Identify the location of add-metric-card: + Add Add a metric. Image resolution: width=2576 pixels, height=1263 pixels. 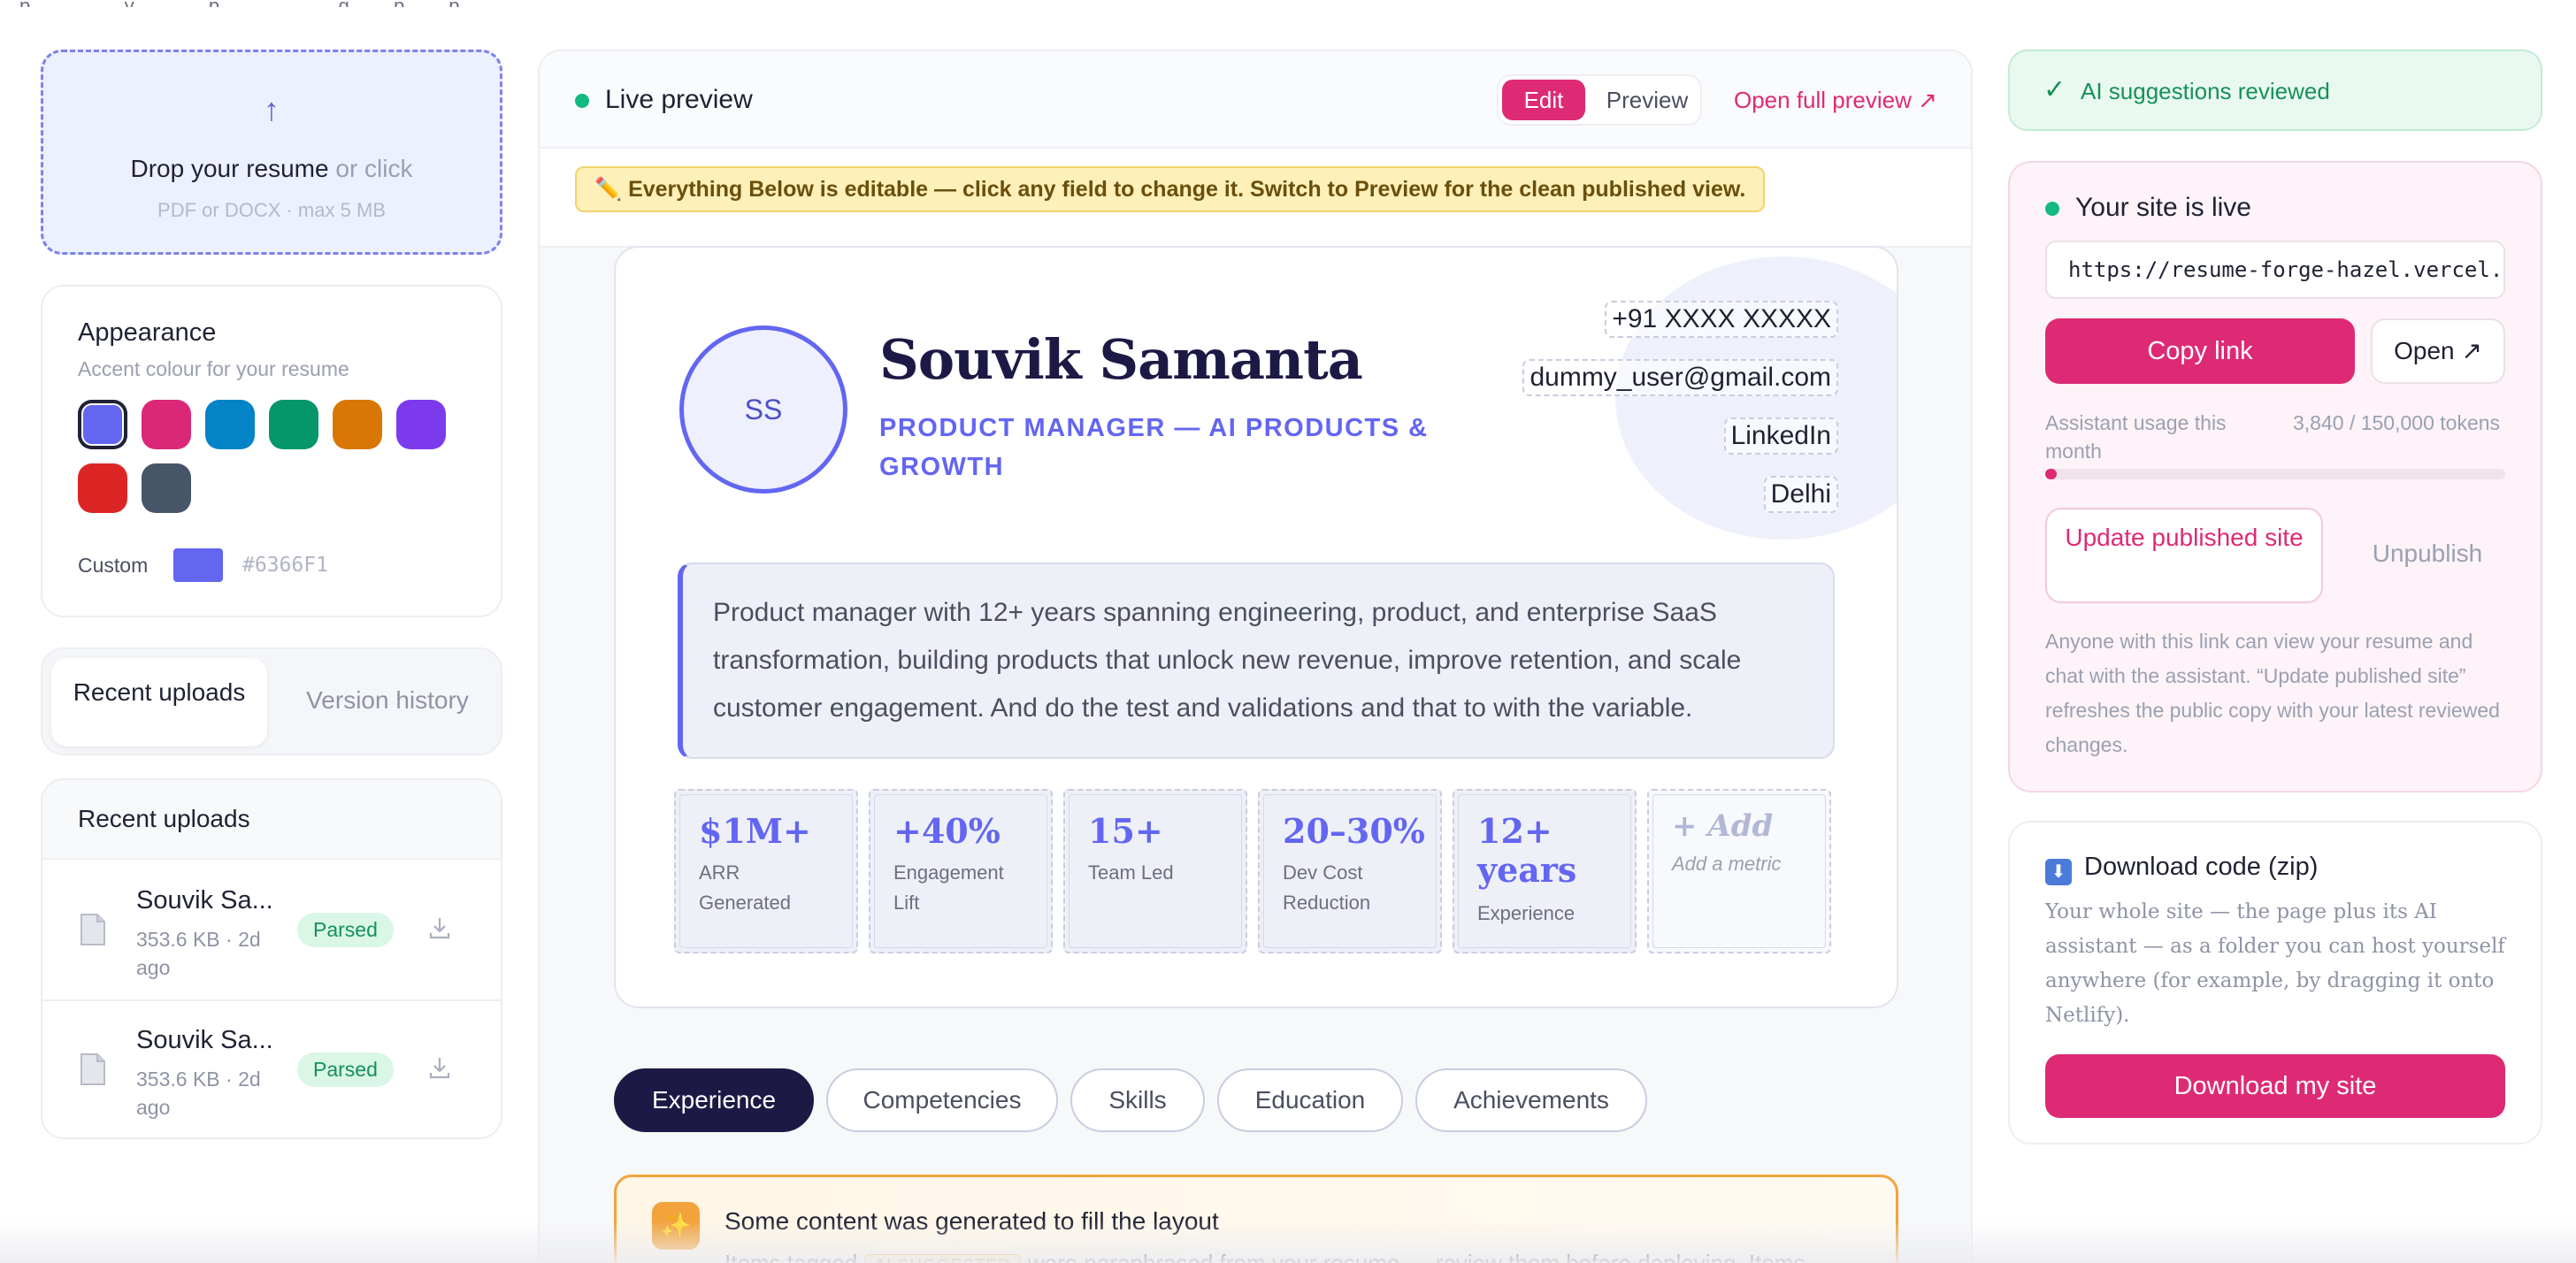
(1739, 871).